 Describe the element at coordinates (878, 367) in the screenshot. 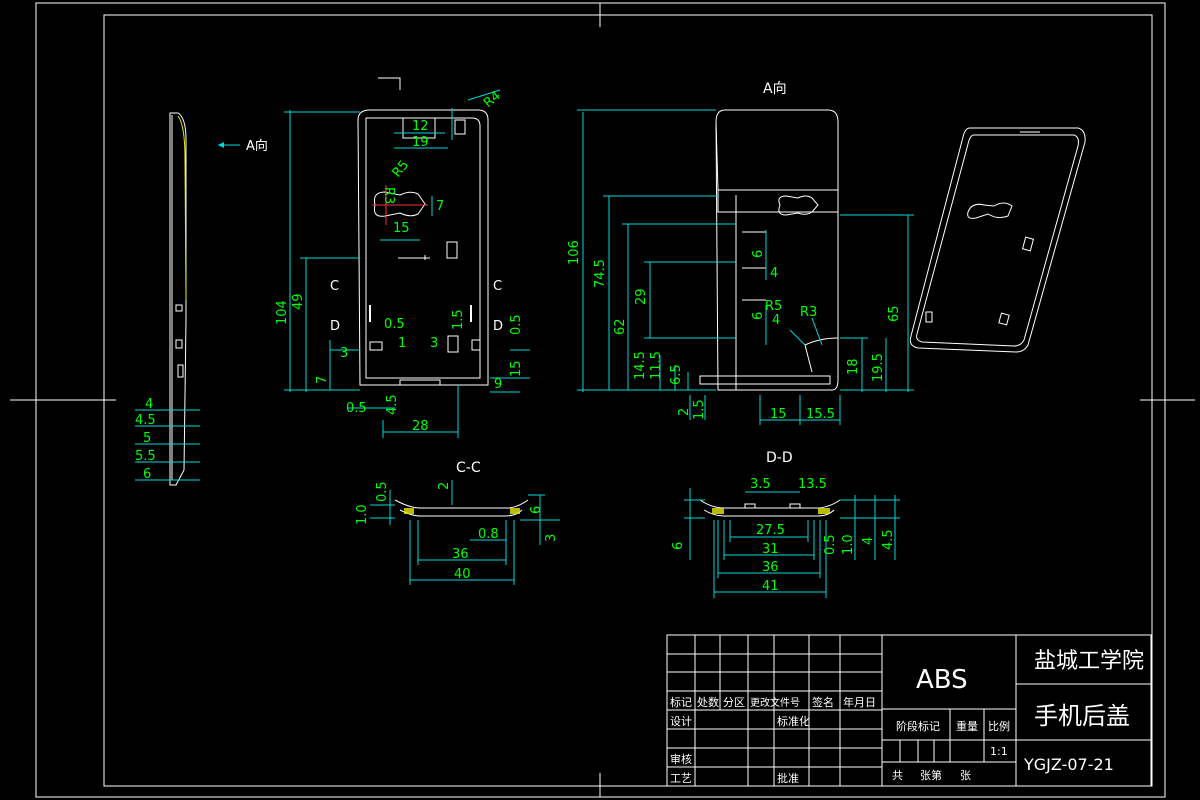

I see `rear-dim-19-5: 19.5` at that location.